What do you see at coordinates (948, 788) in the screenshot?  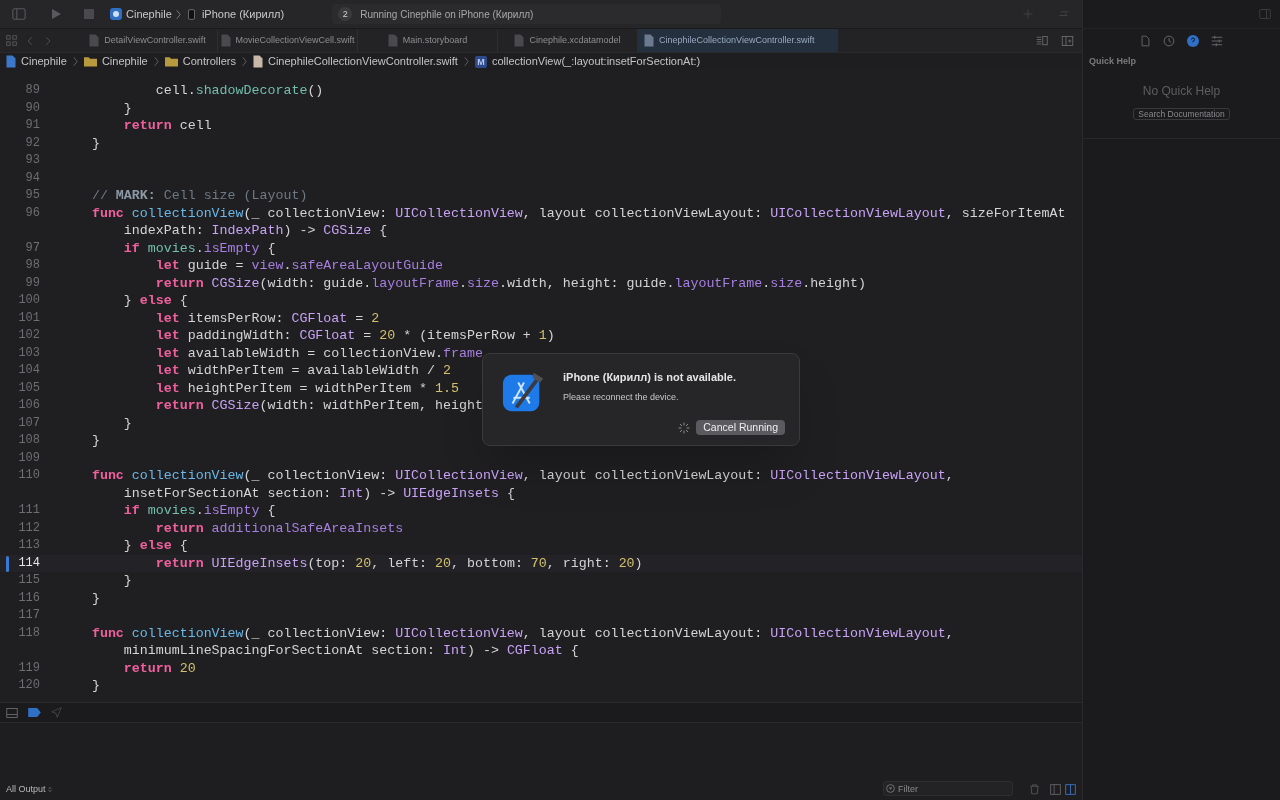 I see `filter-field: Filter` at bounding box center [948, 788].